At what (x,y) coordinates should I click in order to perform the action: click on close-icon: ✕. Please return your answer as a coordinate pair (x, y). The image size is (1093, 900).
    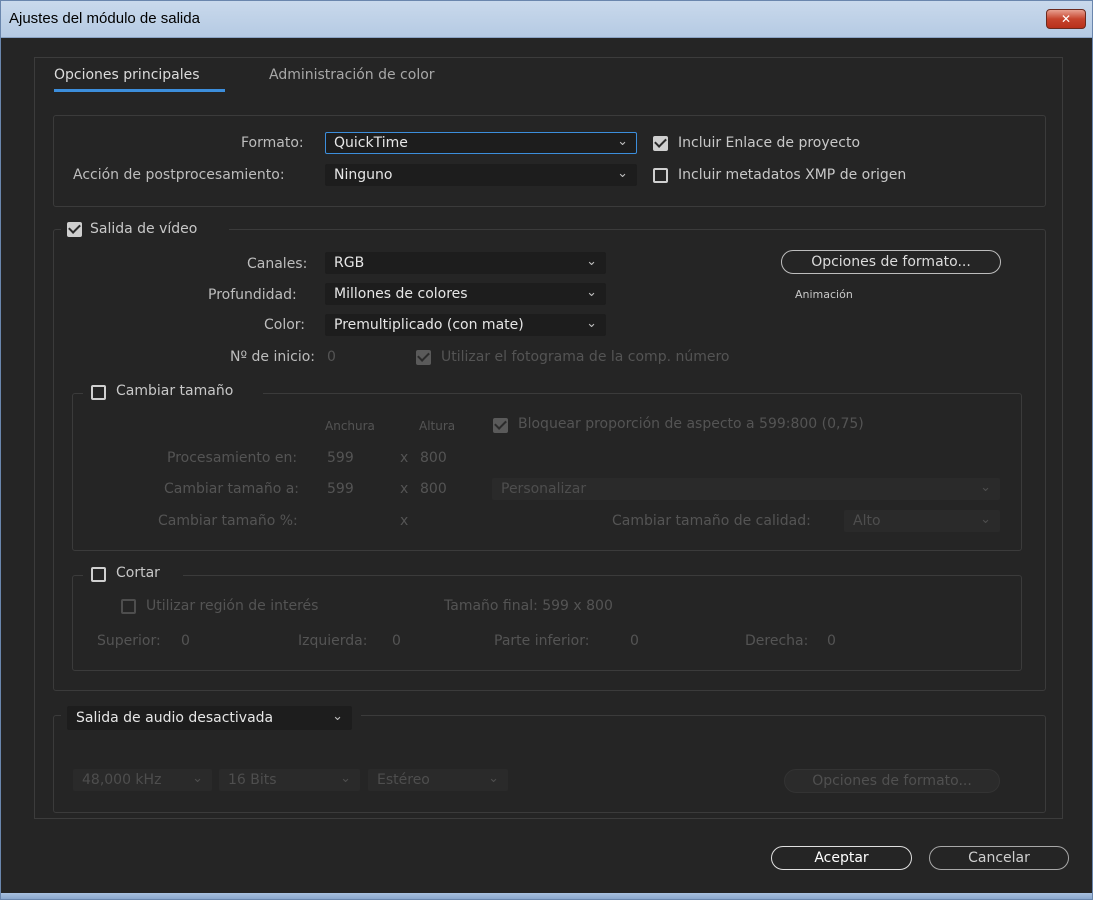
    Looking at the image, I should click on (1066, 19).